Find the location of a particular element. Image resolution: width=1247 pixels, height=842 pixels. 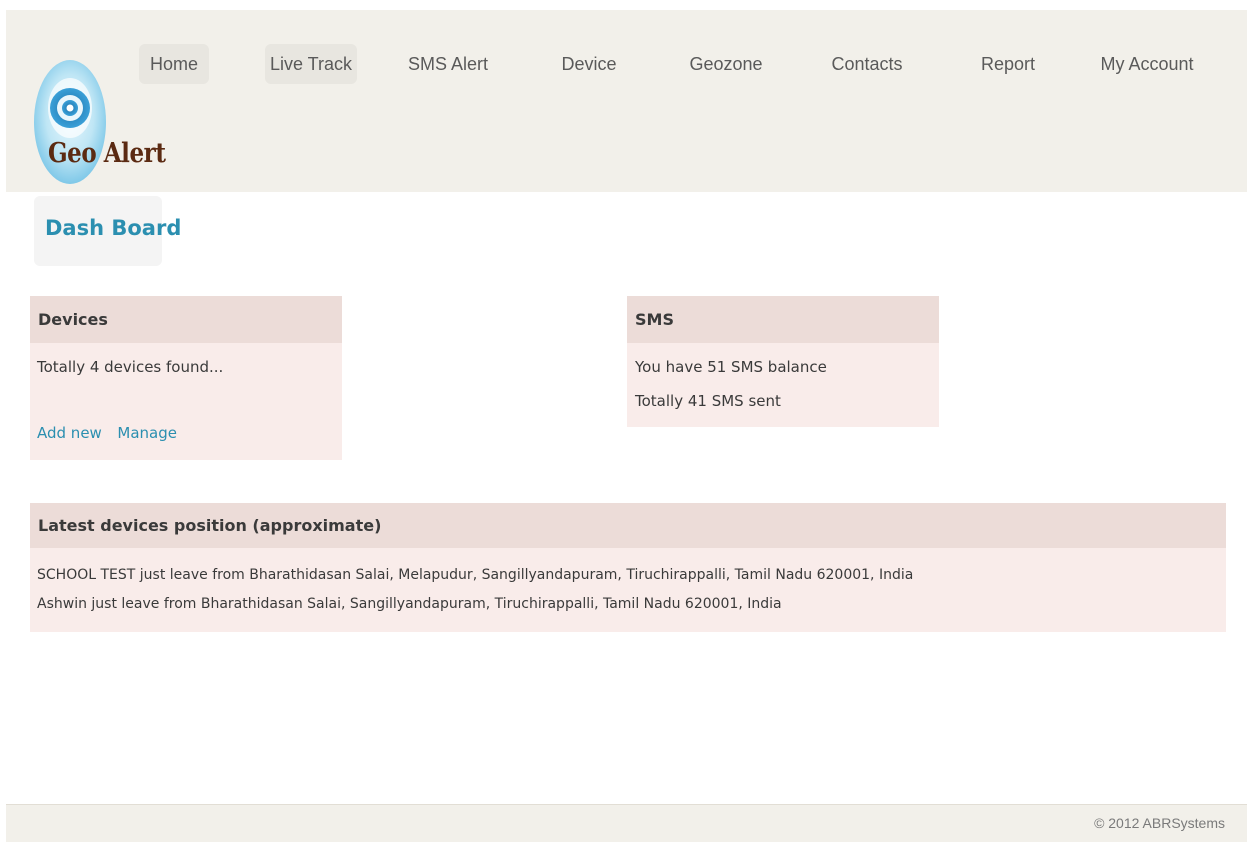

copyright-text: © 2012 ABRSystems is located at coordinates (1159, 823).